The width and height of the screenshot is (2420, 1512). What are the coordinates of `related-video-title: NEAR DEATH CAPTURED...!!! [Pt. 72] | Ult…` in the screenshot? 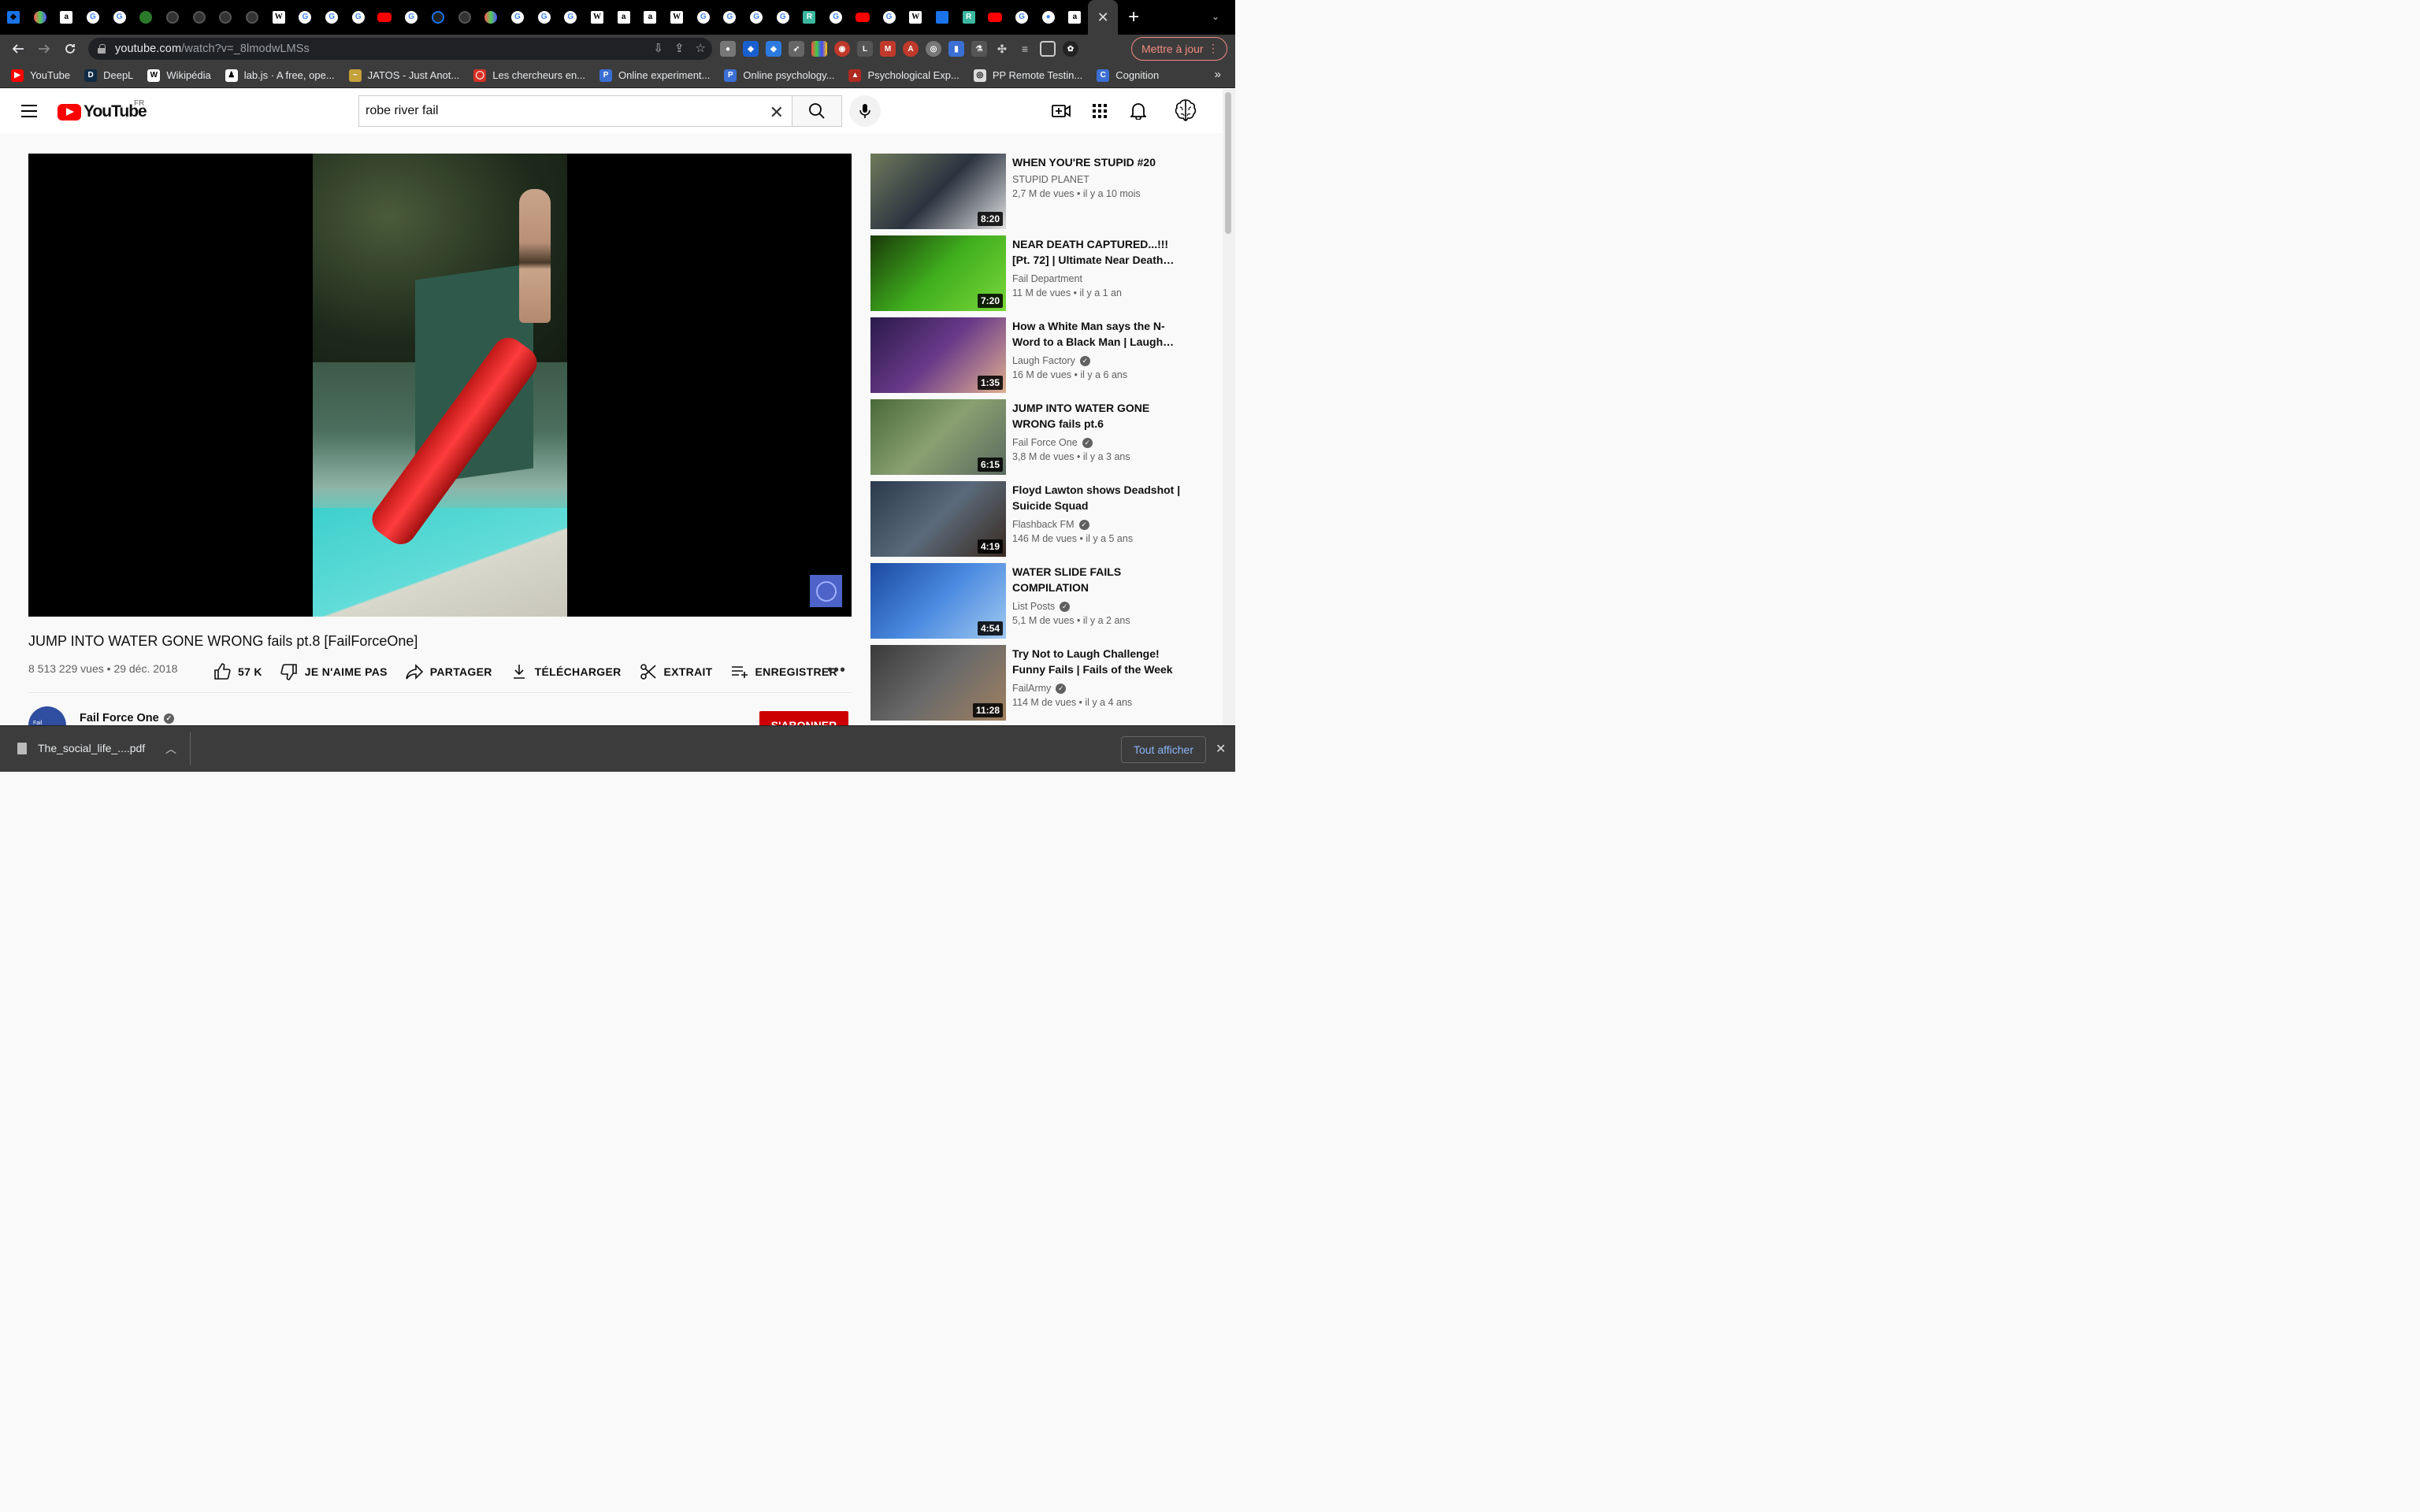 It's located at (1097, 252).